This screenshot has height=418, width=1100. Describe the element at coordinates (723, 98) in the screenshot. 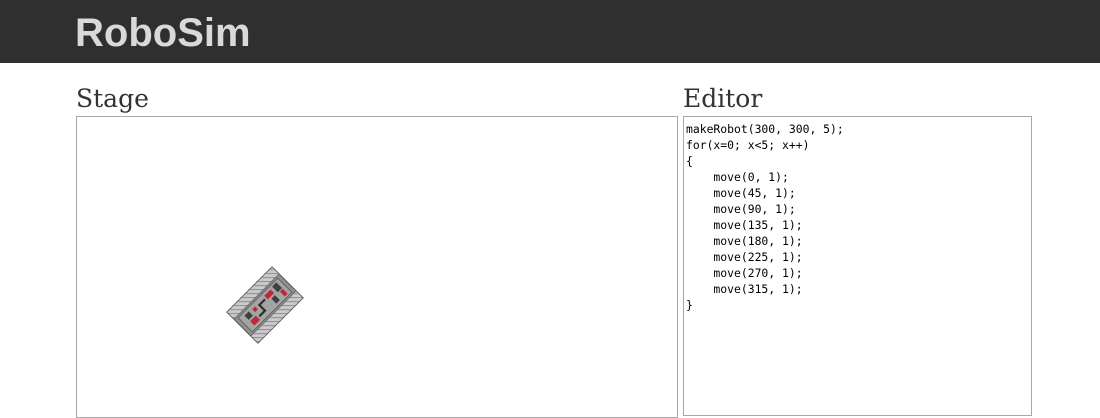

I see `editor-title: Editor` at that location.